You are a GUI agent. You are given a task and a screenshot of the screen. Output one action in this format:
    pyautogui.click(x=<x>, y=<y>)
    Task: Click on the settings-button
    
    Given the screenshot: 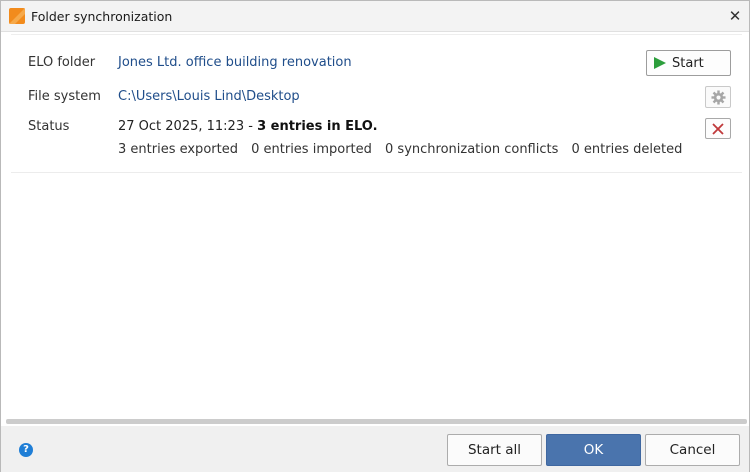 What is the action you would take?
    pyautogui.click(x=718, y=97)
    